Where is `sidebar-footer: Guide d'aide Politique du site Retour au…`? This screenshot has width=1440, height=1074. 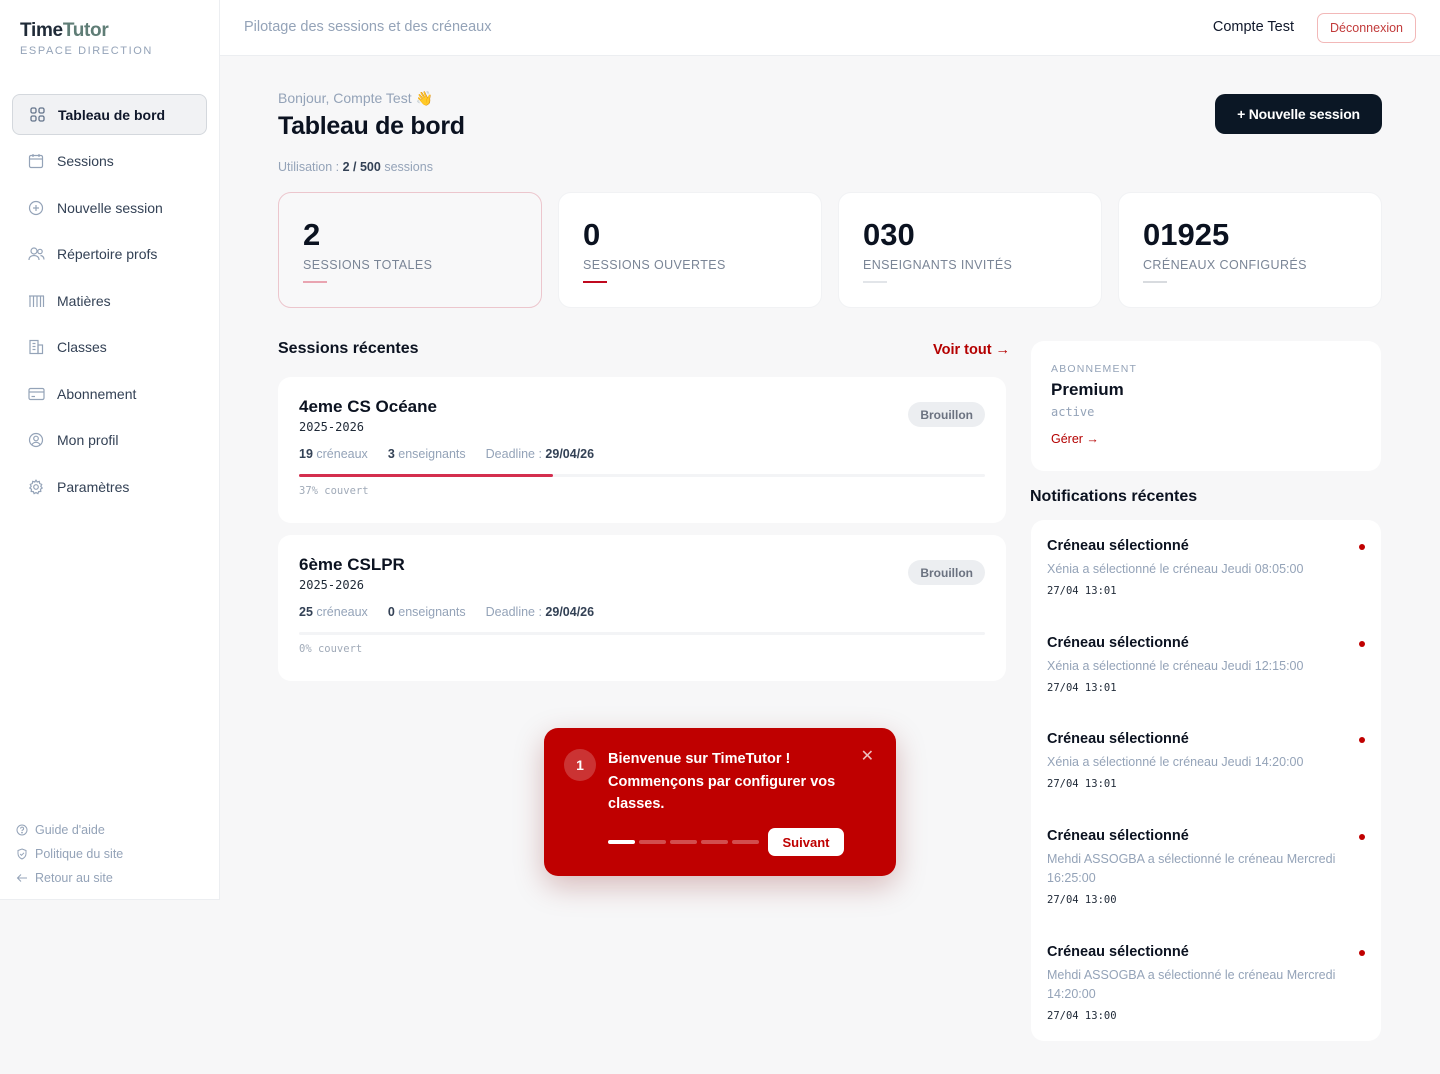 sidebar-footer: Guide d'aide Politique du site Retour au… is located at coordinates (69, 854).